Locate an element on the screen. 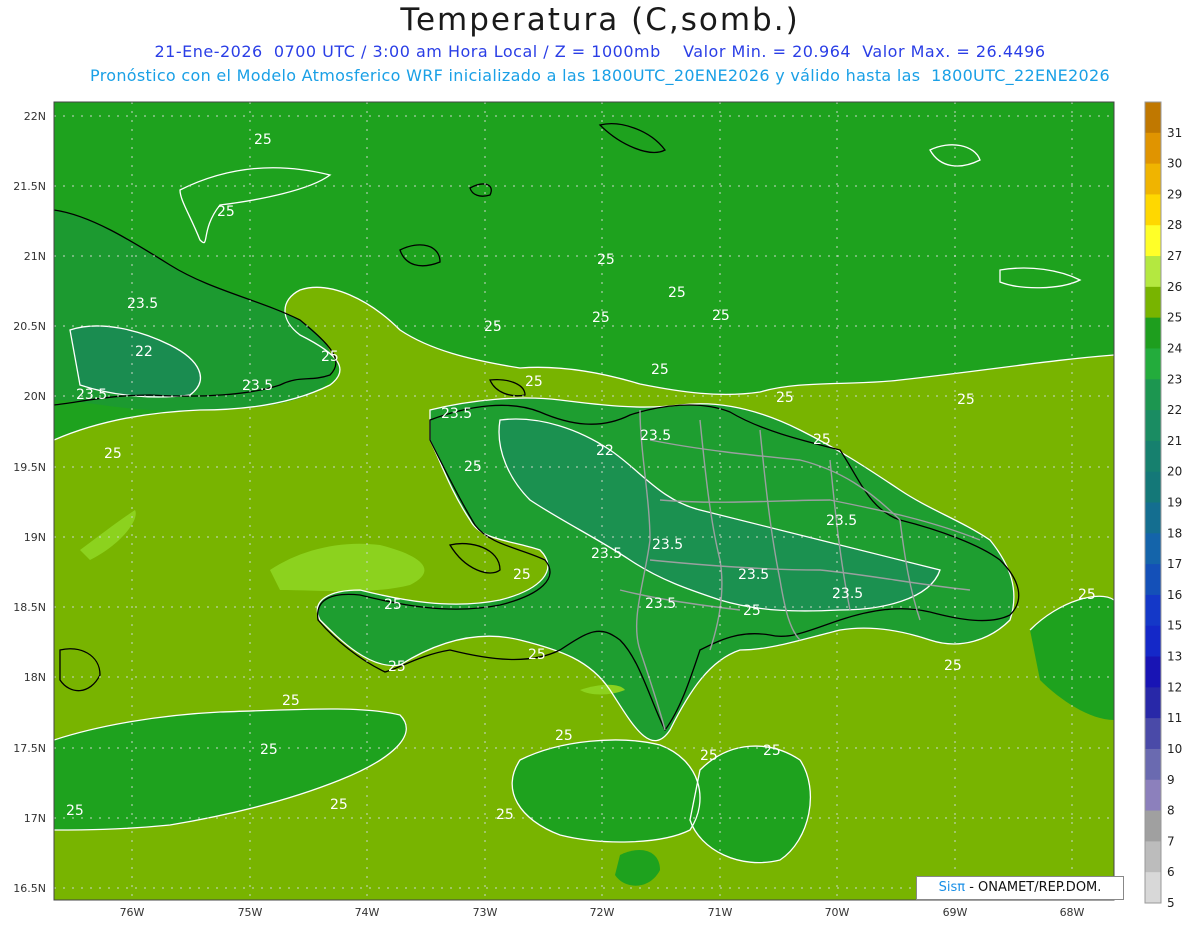 The height and width of the screenshot is (927, 1200). colorbar-label: 9 is located at coordinates (1171, 780).